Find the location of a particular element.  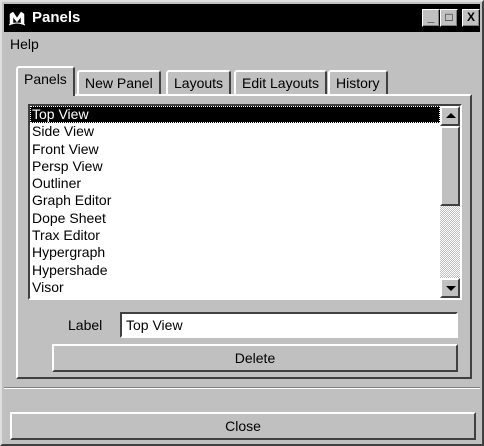

arrow-up-icon is located at coordinates (451, 115).